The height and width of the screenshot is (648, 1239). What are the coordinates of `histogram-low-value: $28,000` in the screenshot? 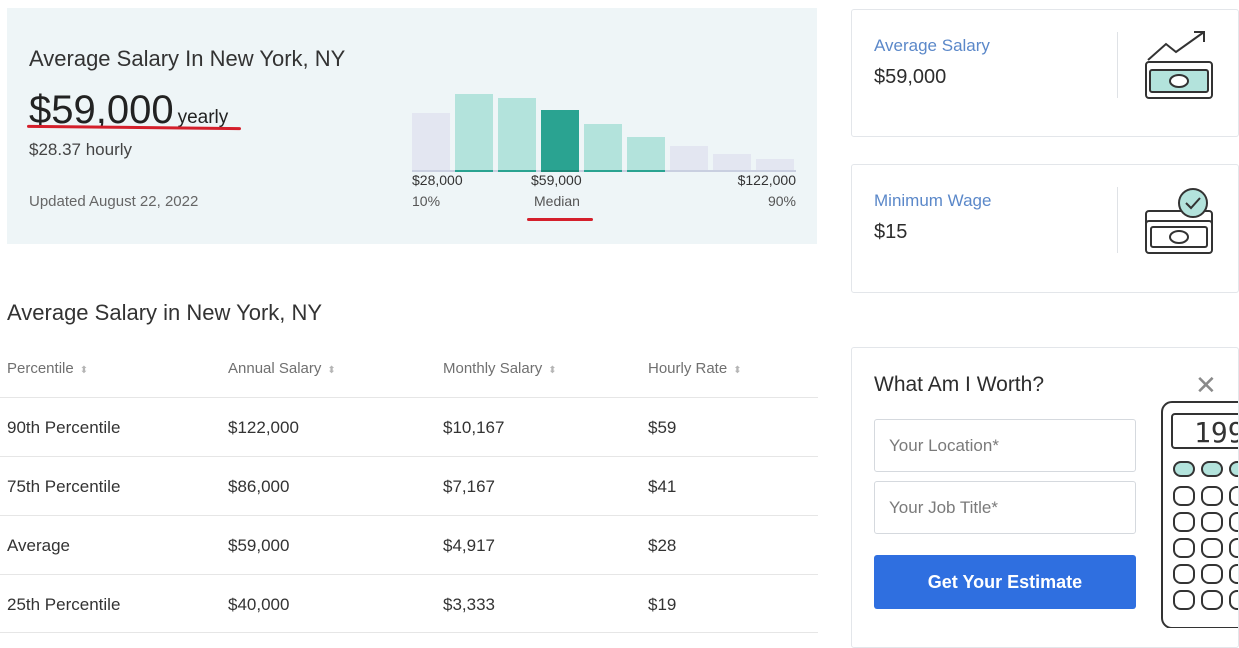 It's located at (437, 180).